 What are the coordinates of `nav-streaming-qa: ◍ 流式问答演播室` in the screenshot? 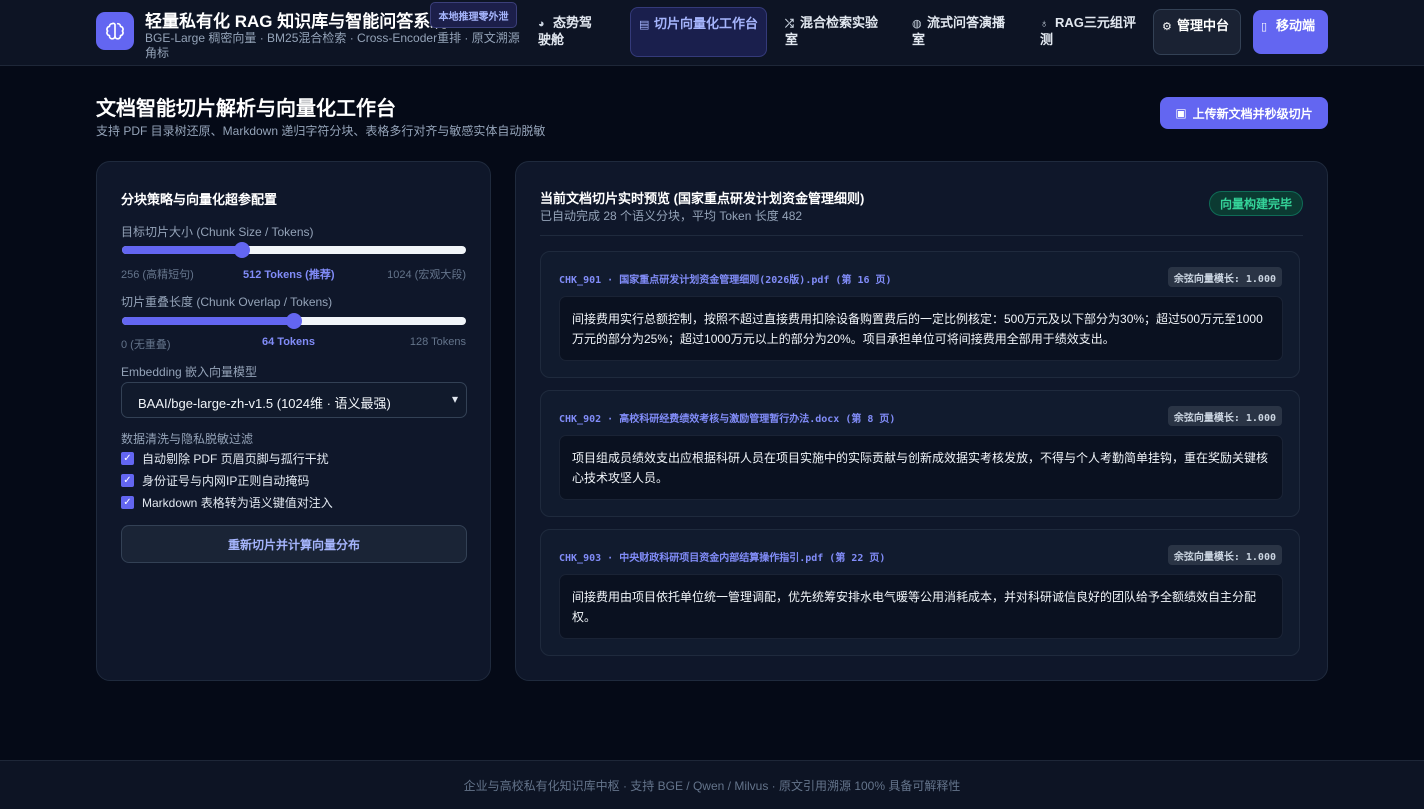 It's located at (961, 32).